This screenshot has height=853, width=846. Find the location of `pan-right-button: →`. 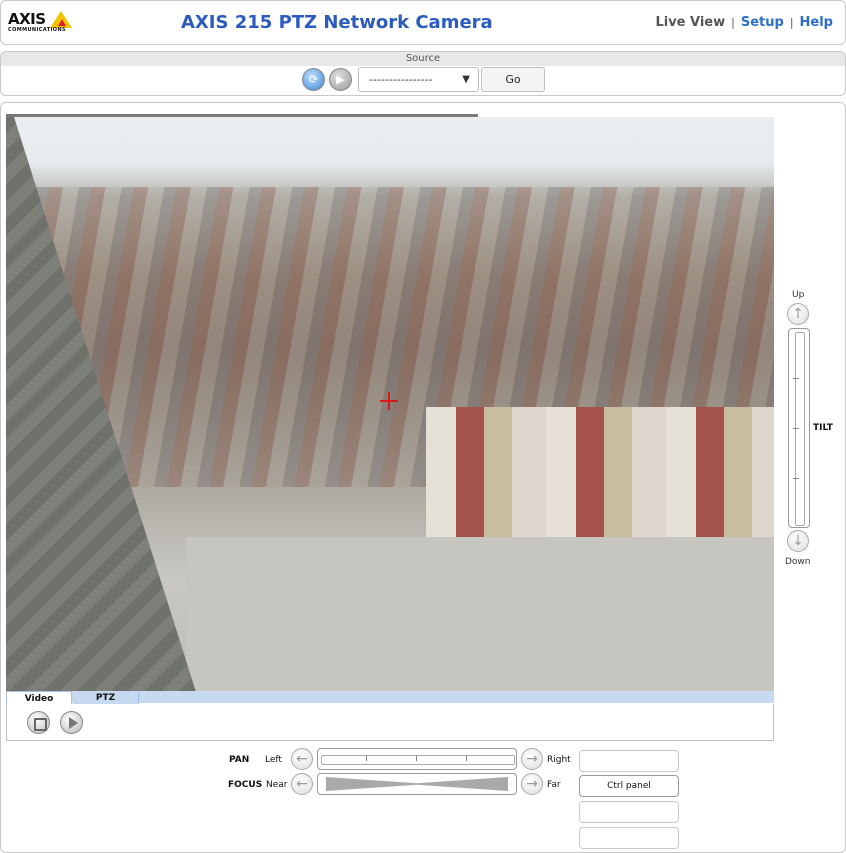

pan-right-button: → is located at coordinates (532, 759).